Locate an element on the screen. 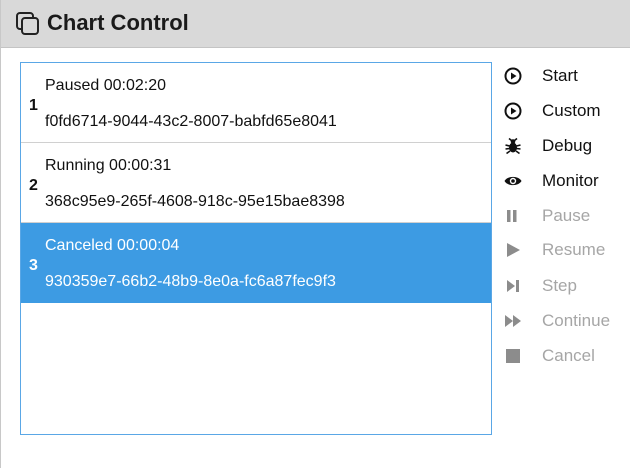  title-bar: Chart Control is located at coordinates (315, 24).